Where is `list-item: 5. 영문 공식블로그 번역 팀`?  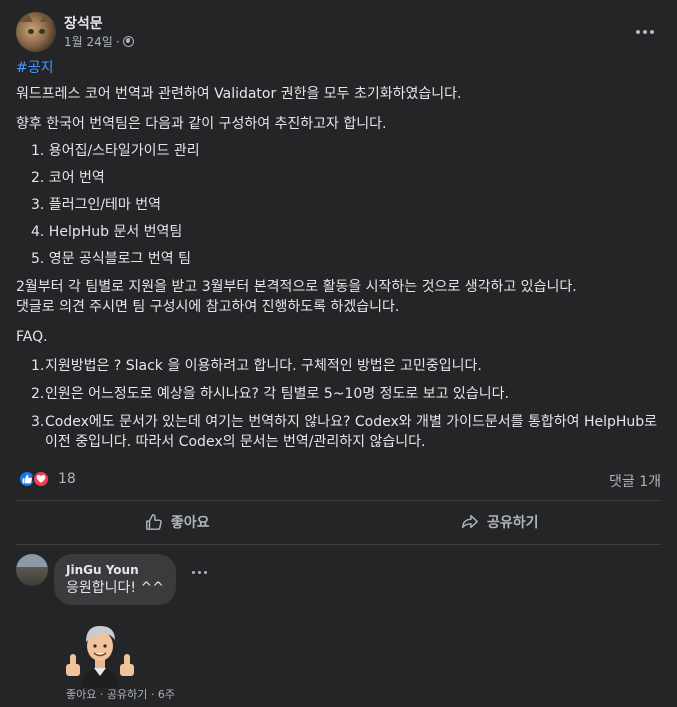 list-item: 5. 영문 공식블로그 번역 팀 is located at coordinates (111, 259).